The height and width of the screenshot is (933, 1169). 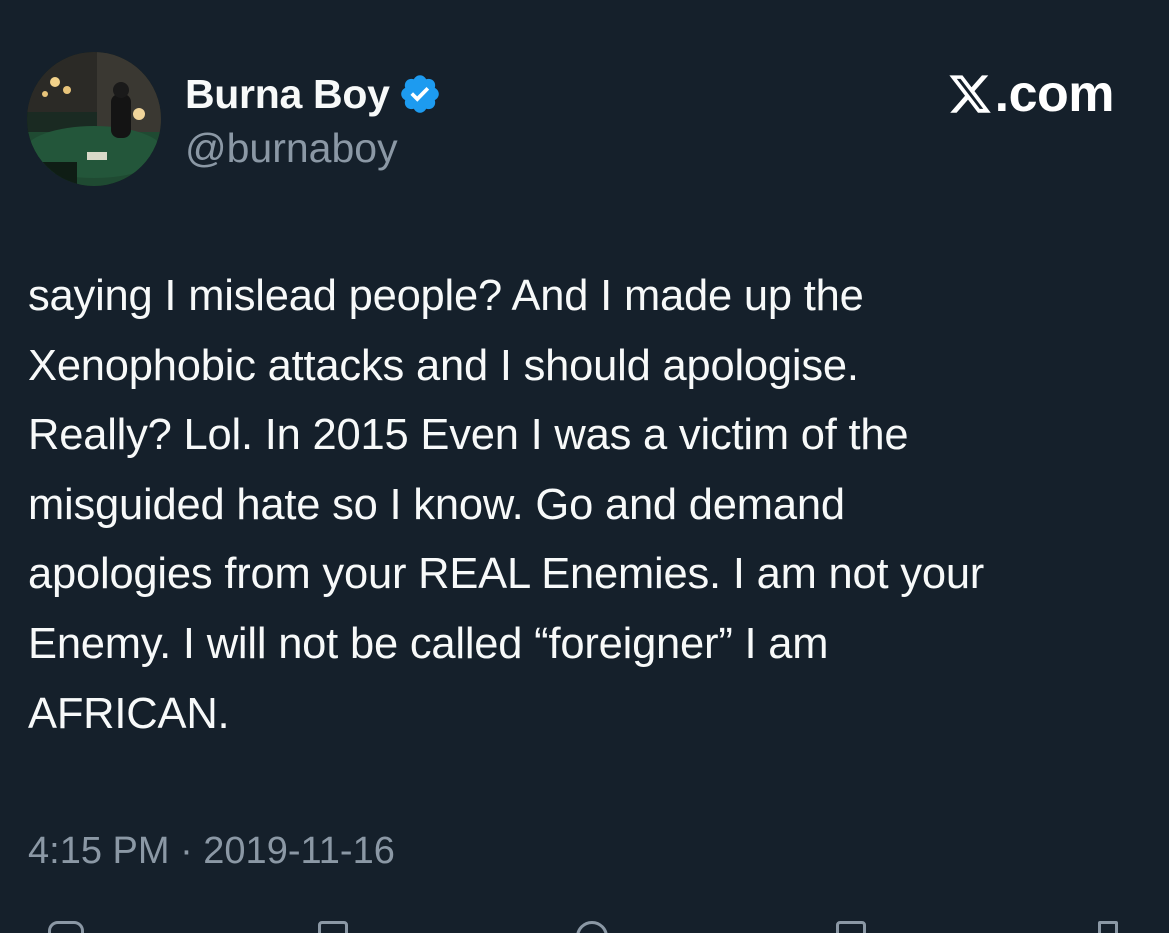 What do you see at coordinates (851, 927) in the screenshot?
I see `bookmark-icon` at bounding box center [851, 927].